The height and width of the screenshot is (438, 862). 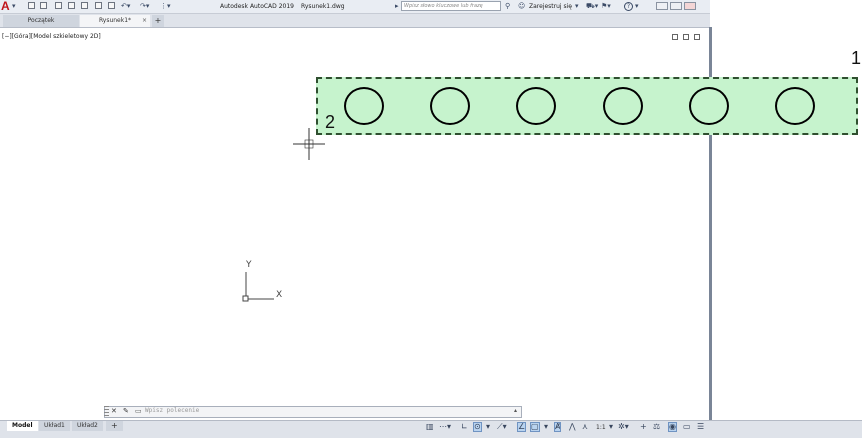 What do you see at coordinates (687, 427) in the screenshot?
I see `hardware-acceleration-icon: ▭` at bounding box center [687, 427].